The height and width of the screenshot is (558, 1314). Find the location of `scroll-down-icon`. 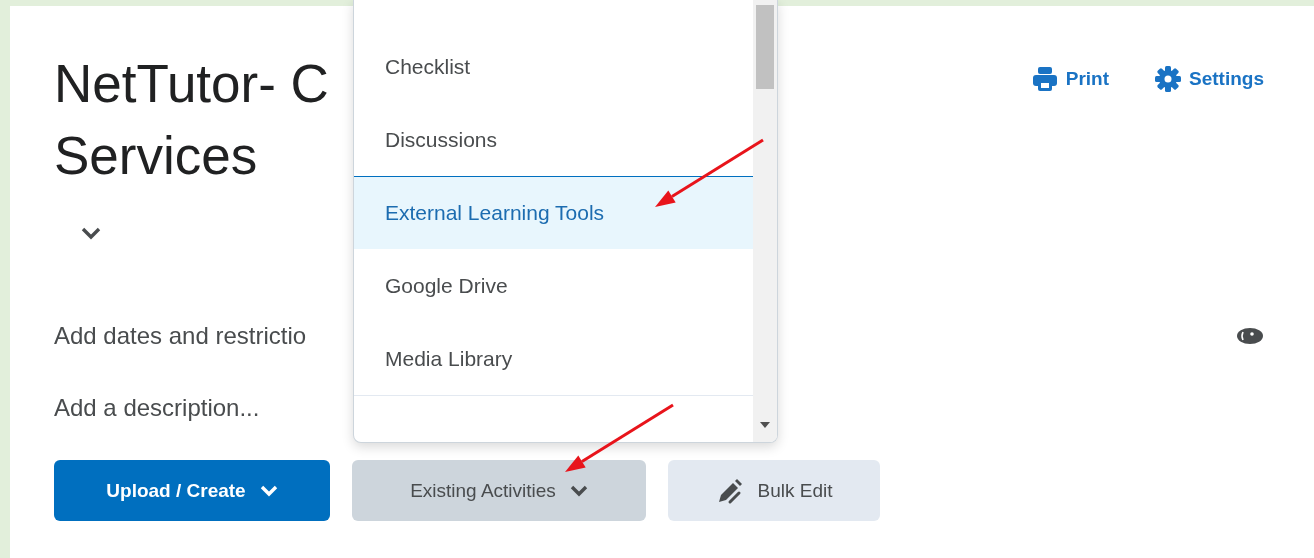

scroll-down-icon is located at coordinates (765, 425).